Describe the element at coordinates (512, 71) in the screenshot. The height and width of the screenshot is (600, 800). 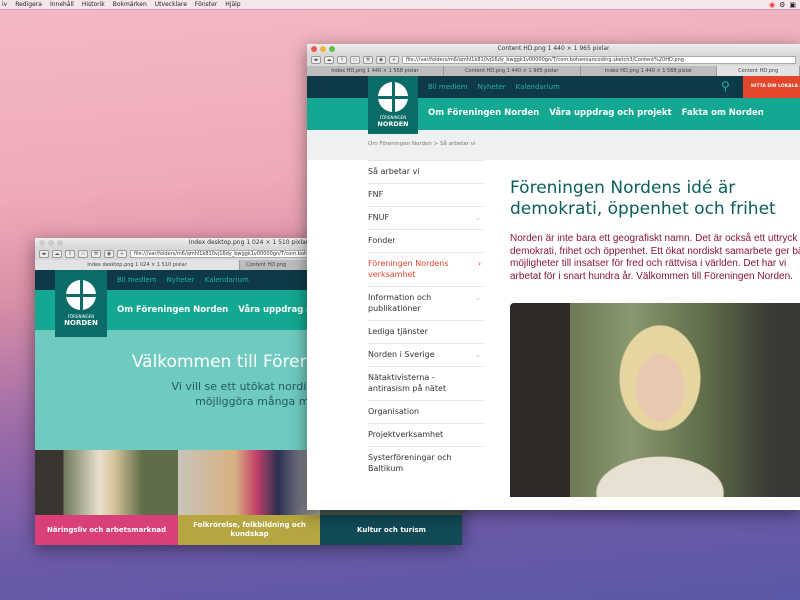
I see `tab: Content HD.png 1 440 × 1 965 pixlar` at that location.